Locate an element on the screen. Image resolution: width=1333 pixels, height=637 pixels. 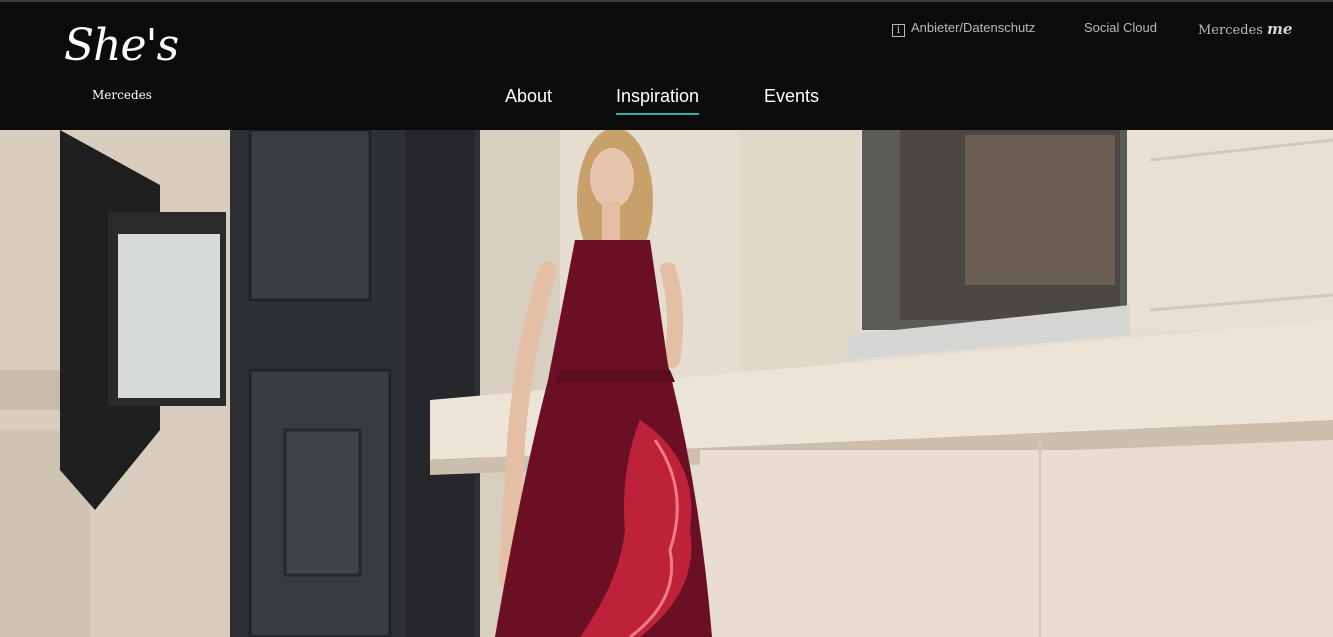
mercedes-label: Mercedes is located at coordinates (1230, 30).